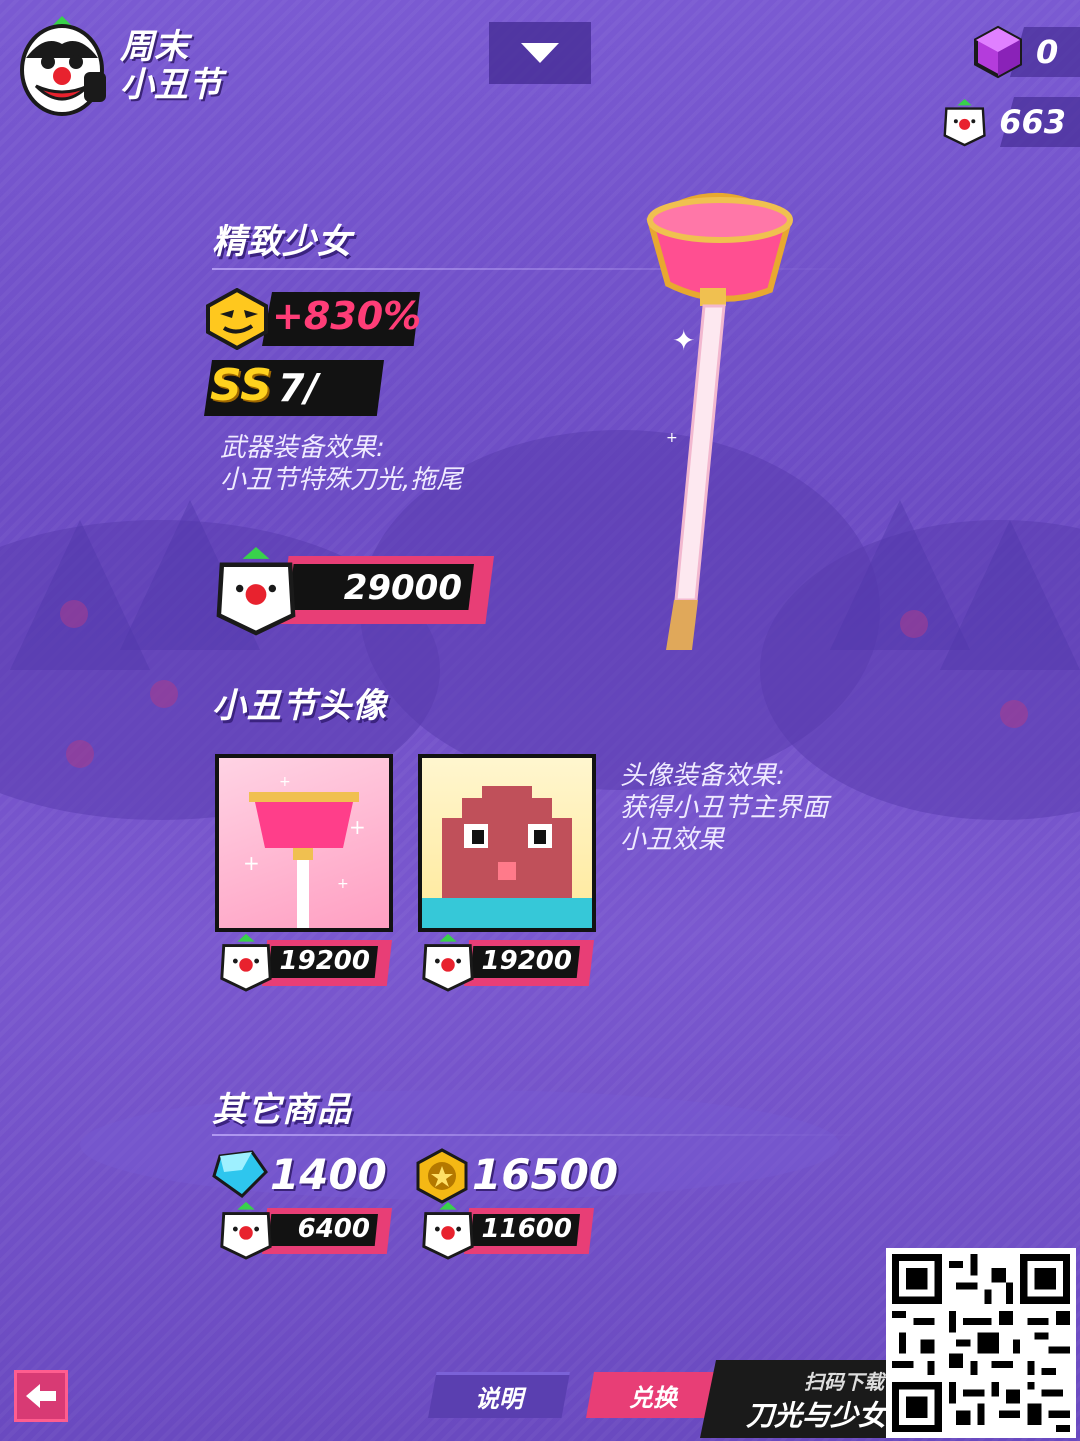 This screenshot has height=1441, width=1080. I want to click on boost-value: +830%, so click(347, 316).